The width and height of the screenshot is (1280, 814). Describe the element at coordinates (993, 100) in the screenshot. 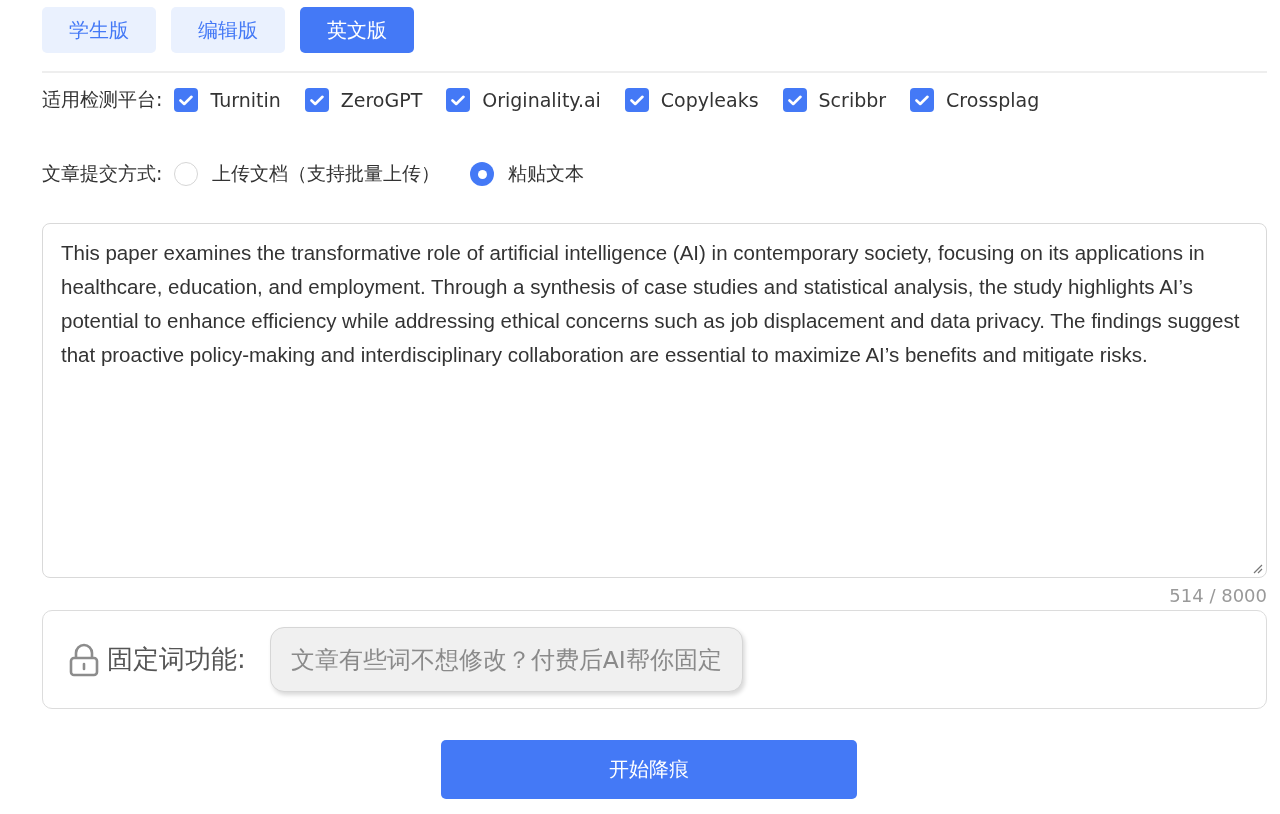

I see `platform-label: Crossplag` at that location.